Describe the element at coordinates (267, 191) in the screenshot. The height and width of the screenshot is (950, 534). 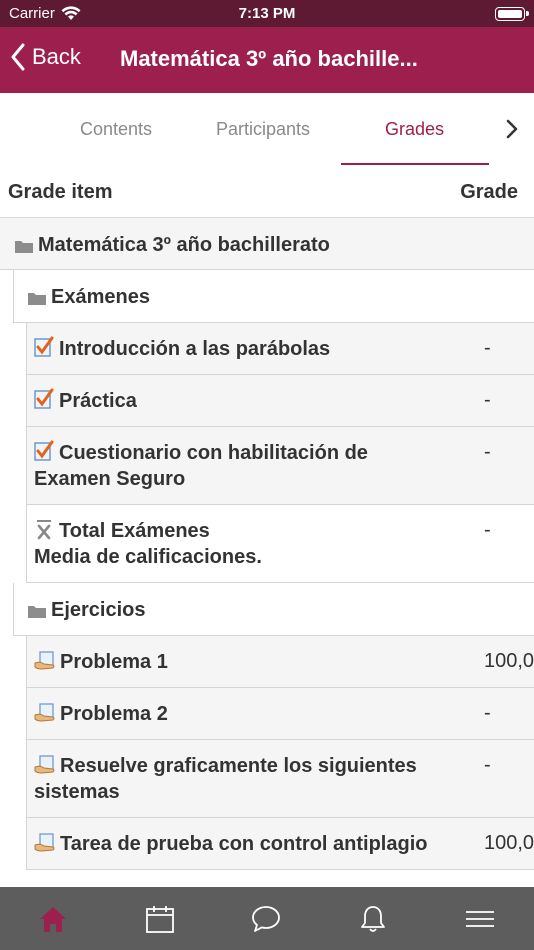
I see `grades-table-header: Grade item Grade` at that location.